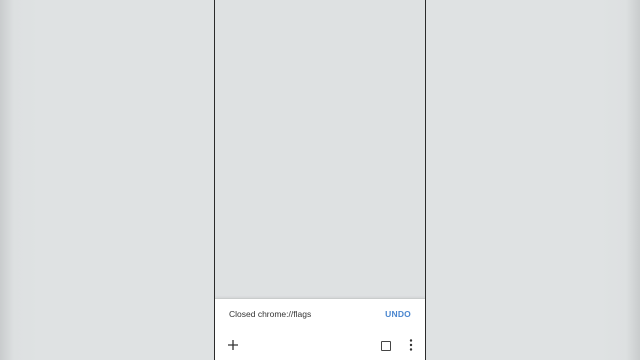  I want to click on undo-button: UNDO, so click(398, 314).